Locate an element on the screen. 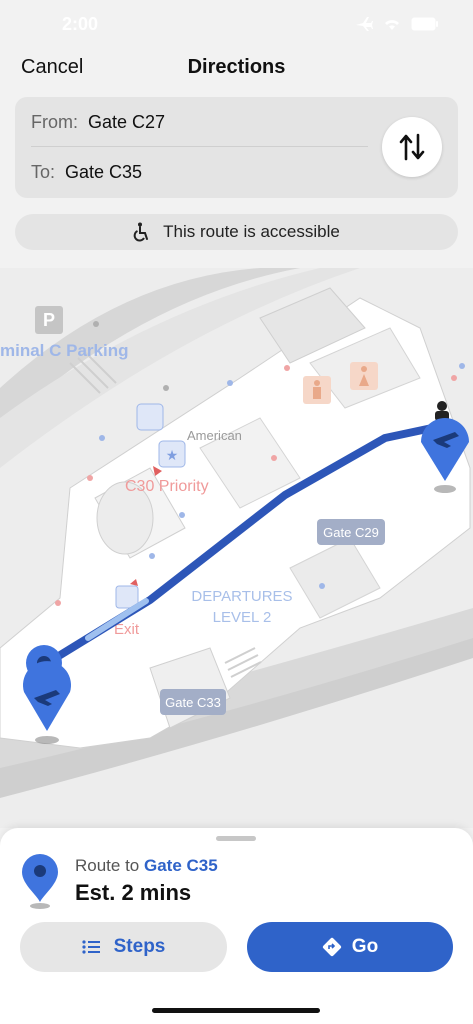 The height and width of the screenshot is (1024, 473). travel-estimate: Est. 2 mins is located at coordinates (133, 892).